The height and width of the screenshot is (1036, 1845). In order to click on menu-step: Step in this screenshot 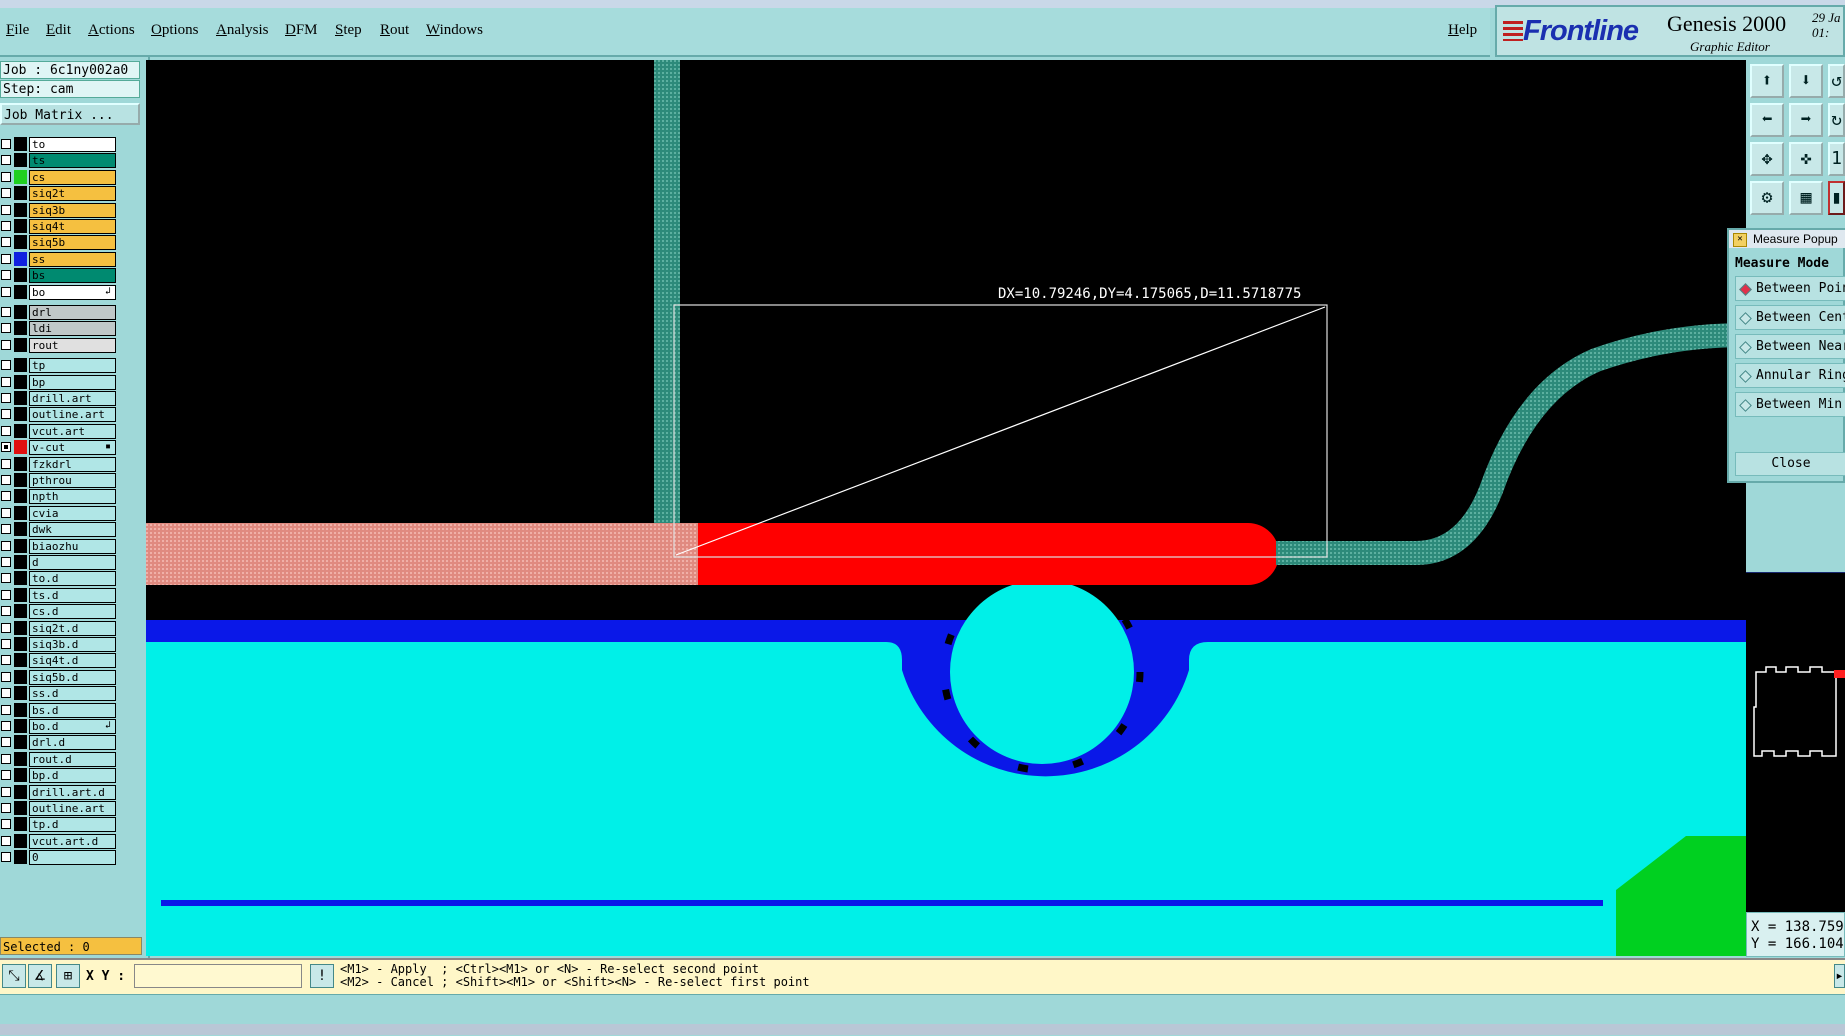, I will do `click(348, 30)`.